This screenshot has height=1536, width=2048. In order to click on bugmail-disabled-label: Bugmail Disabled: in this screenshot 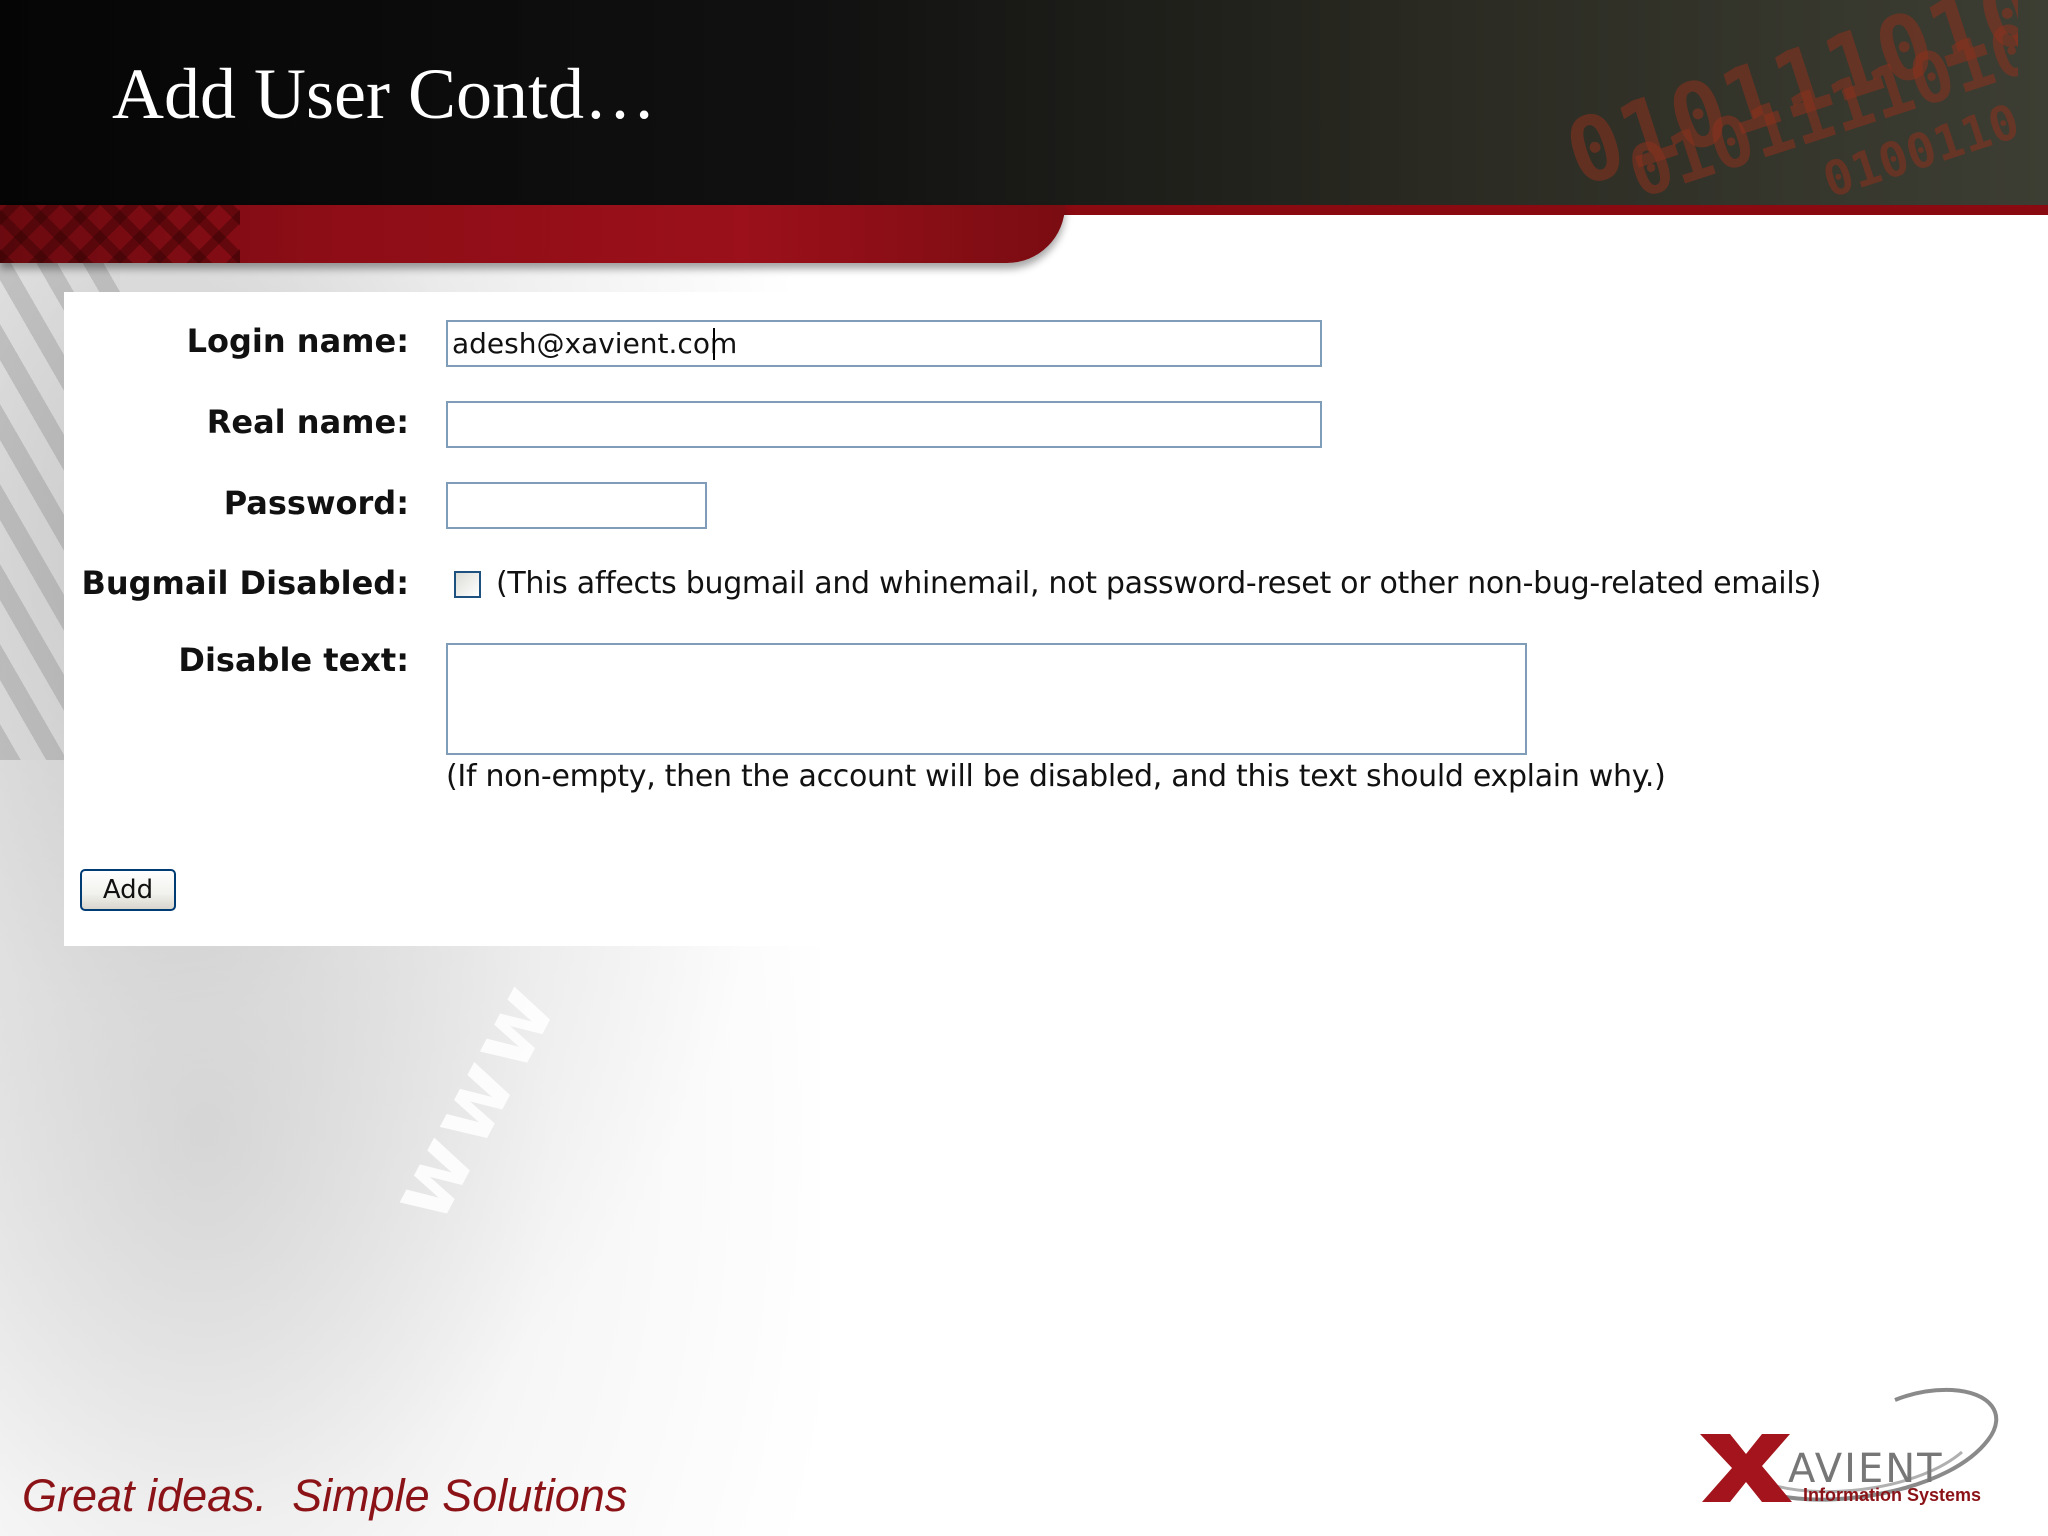, I will do `click(245, 583)`.